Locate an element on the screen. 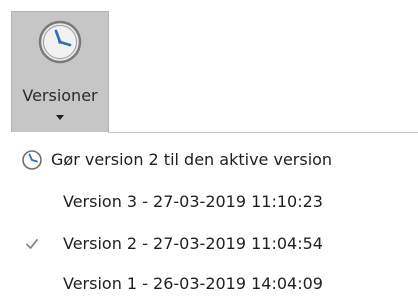 The image size is (418, 298). menu-item-label: Version 1 - 26-03-2019 14:04:09 is located at coordinates (193, 283).